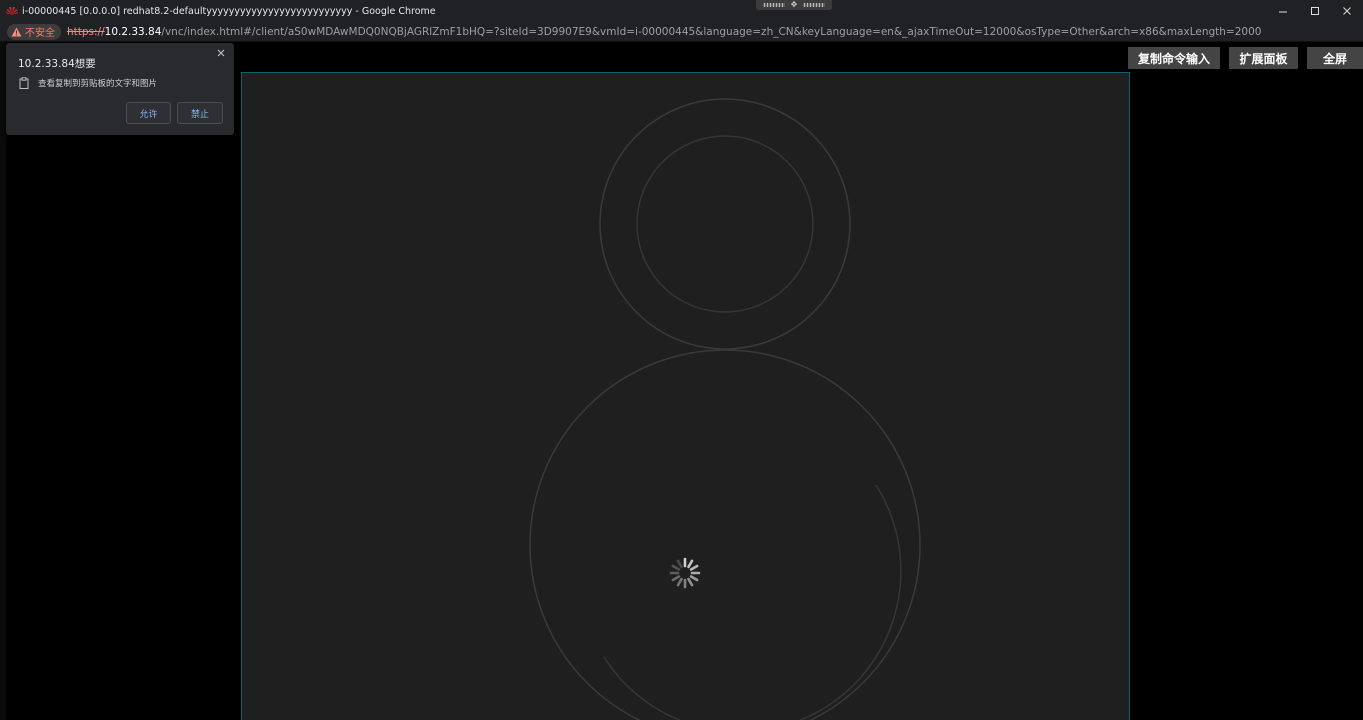 The width and height of the screenshot is (1363, 720). Describe the element at coordinates (814, 5) in the screenshot. I see `grip-dots-right-icon` at that location.